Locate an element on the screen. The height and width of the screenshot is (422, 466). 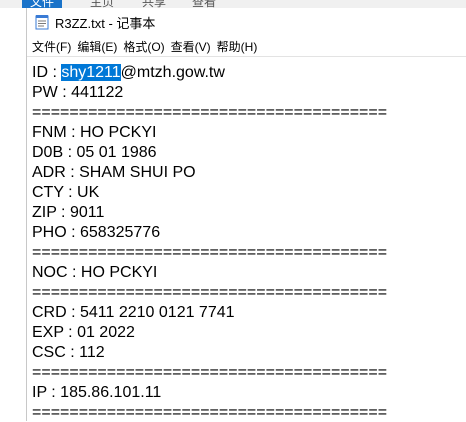
background-tab-view: 查看 is located at coordinates (204, 4).